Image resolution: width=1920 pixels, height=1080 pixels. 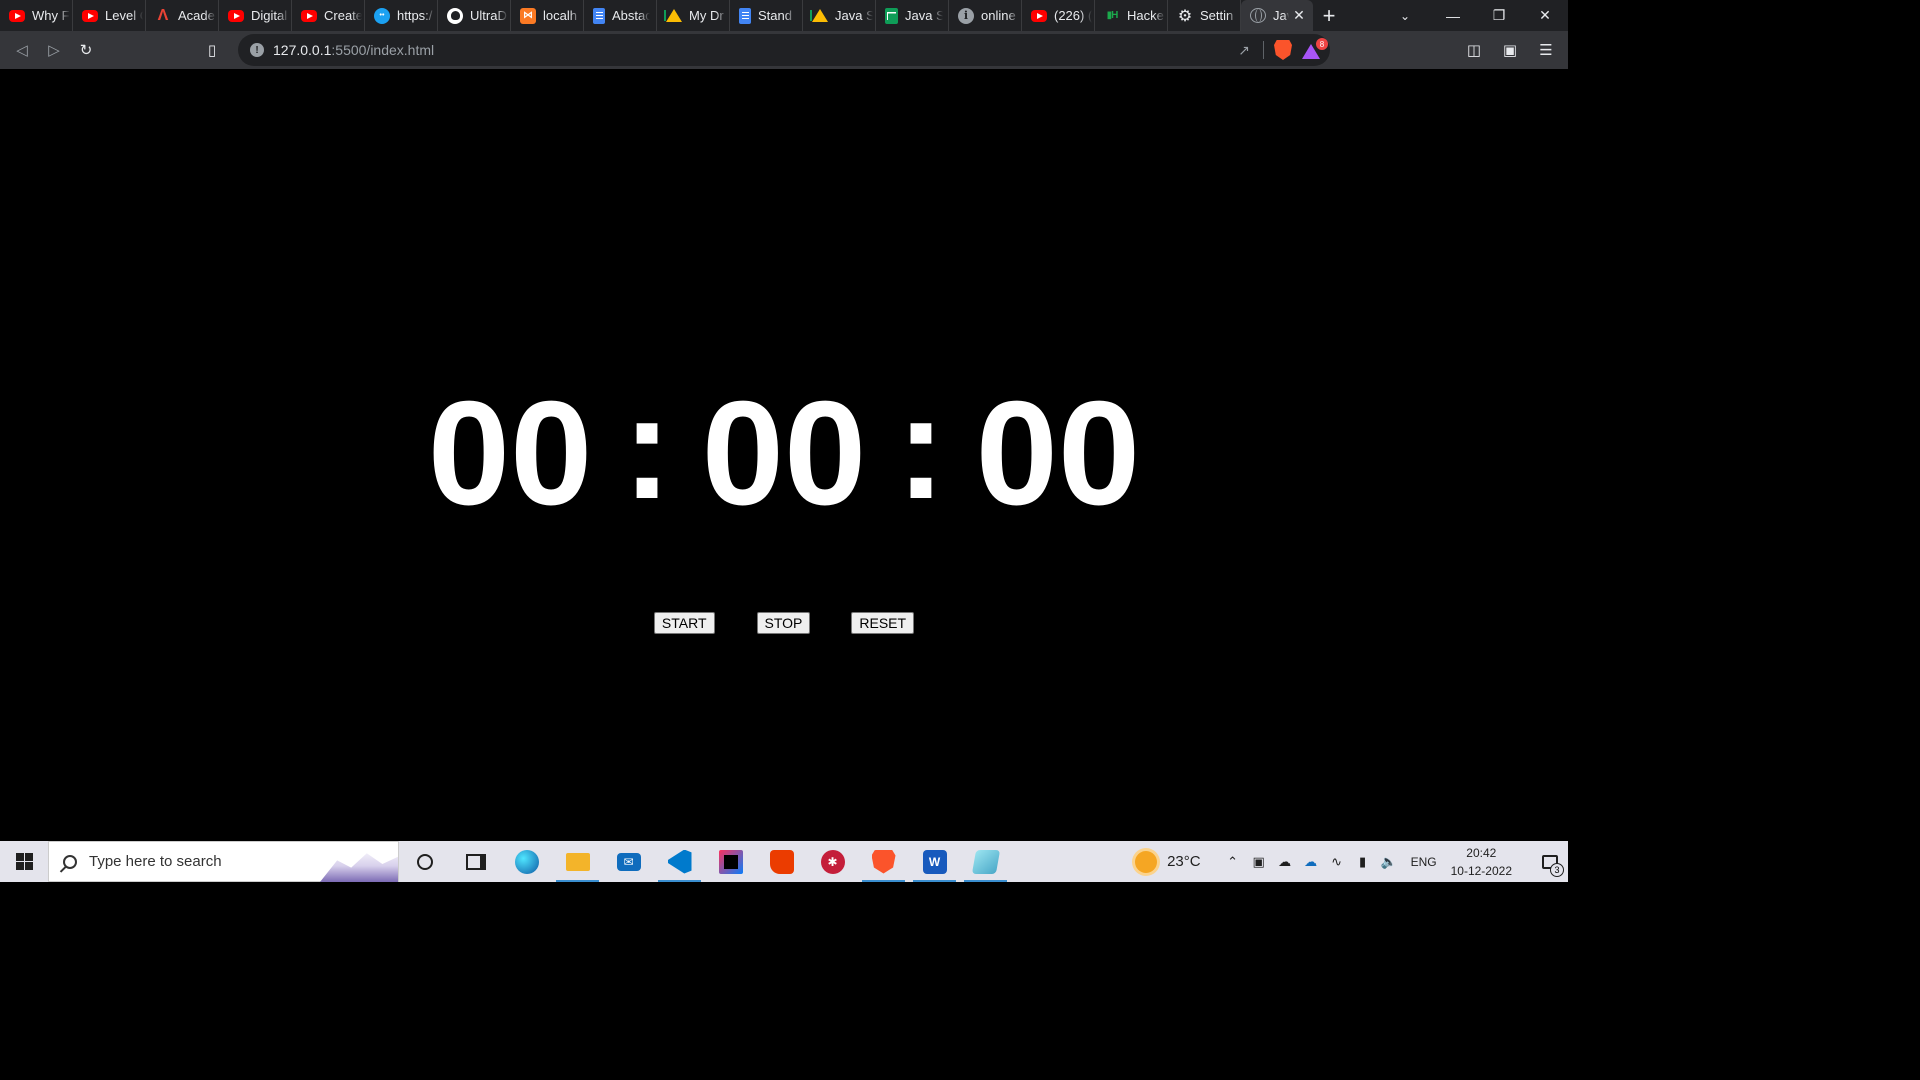 I want to click on toolbar-right: ◫ ▣ ☰, so click(x=1510, y=50).